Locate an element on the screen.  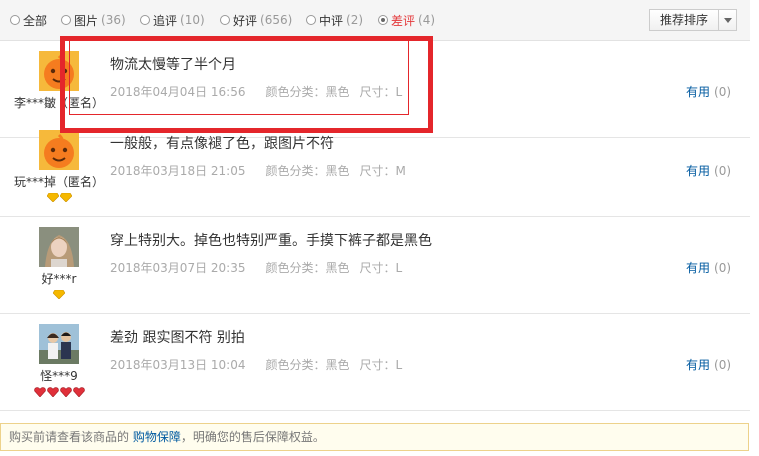
filter-followup: 追评 (10) is located at coordinates (172, 20).